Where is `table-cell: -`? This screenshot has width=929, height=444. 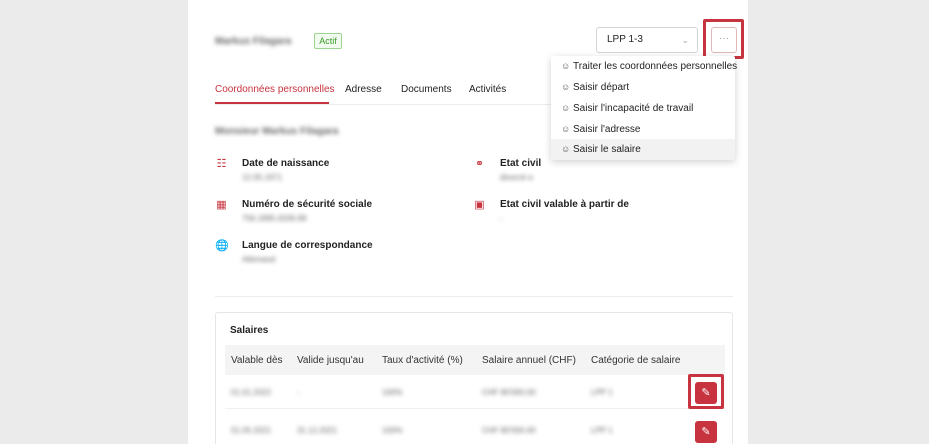 table-cell: - is located at coordinates (298, 392).